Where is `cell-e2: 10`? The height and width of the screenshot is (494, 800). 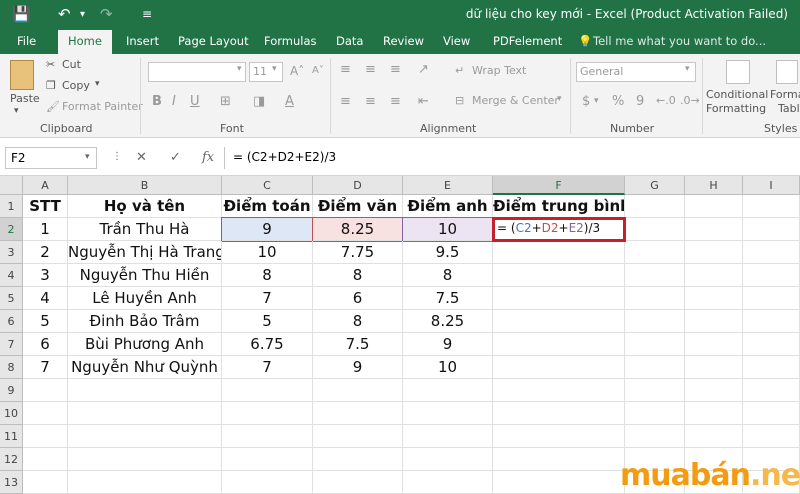
cell-e2: 10 is located at coordinates (448, 229).